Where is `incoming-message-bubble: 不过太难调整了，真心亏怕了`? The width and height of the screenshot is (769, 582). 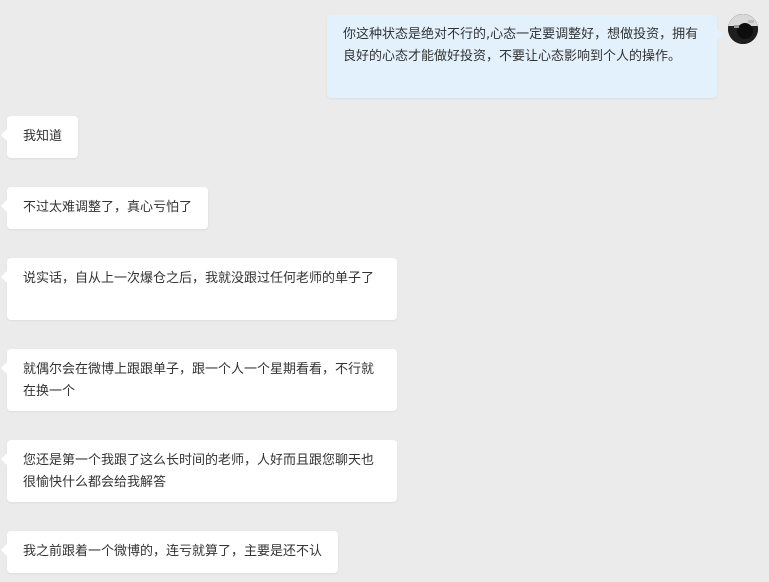
incoming-message-bubble: 不过太难调整了，真心亏怕了 is located at coordinates (104, 208).